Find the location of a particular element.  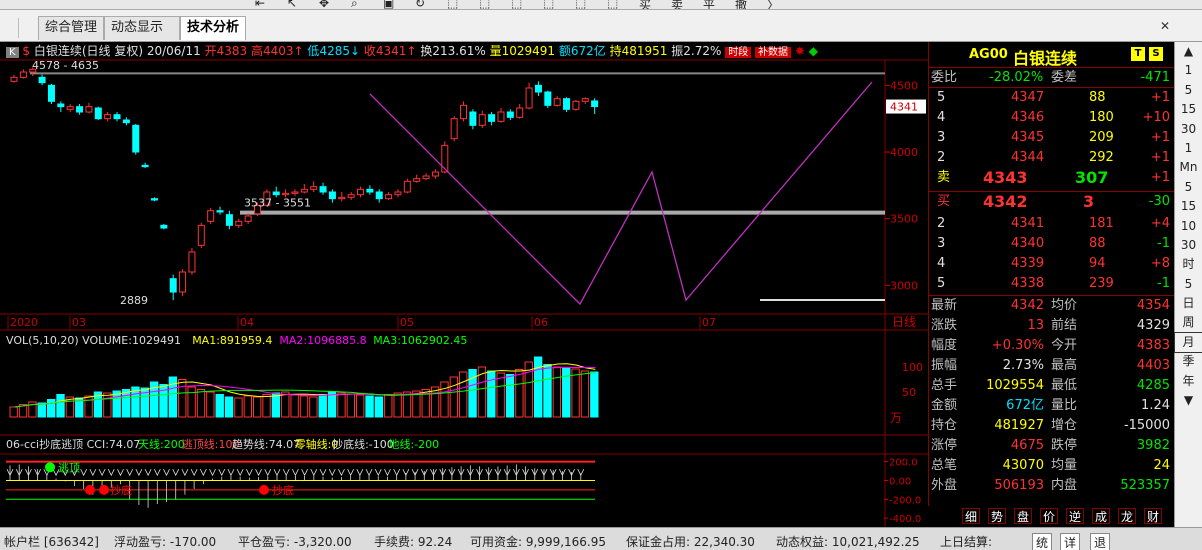

toolbar-icon-2: ✥ is located at coordinates (324, 4).